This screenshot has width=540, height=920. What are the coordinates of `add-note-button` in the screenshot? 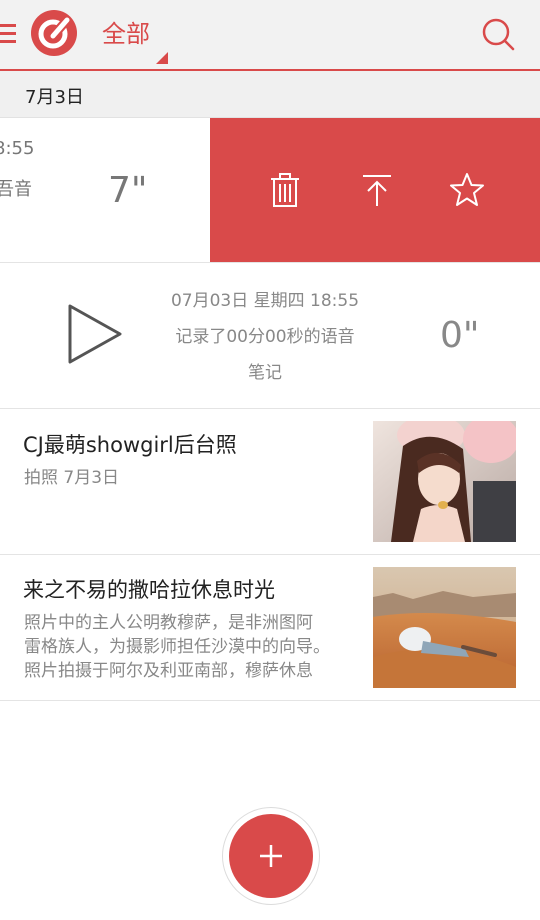 It's located at (271, 856).